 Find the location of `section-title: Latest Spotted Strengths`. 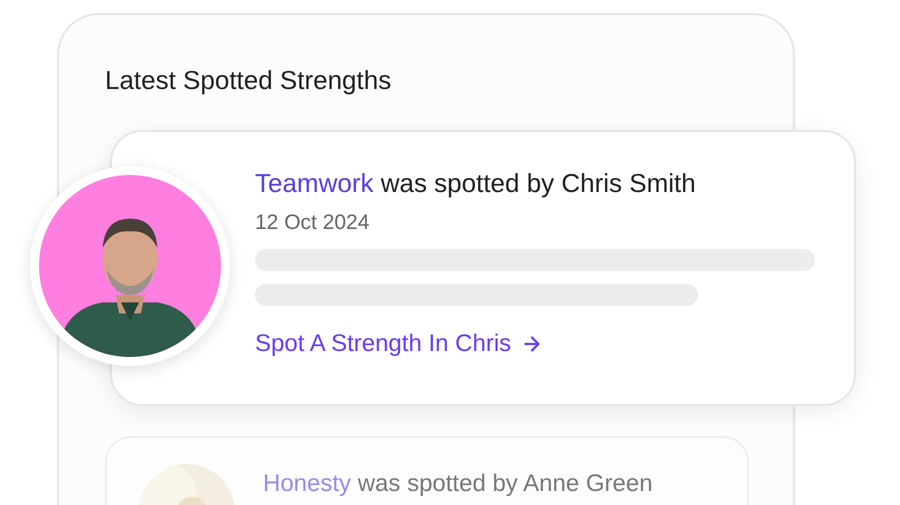

section-title: Latest Spotted Strengths is located at coordinates (248, 80).